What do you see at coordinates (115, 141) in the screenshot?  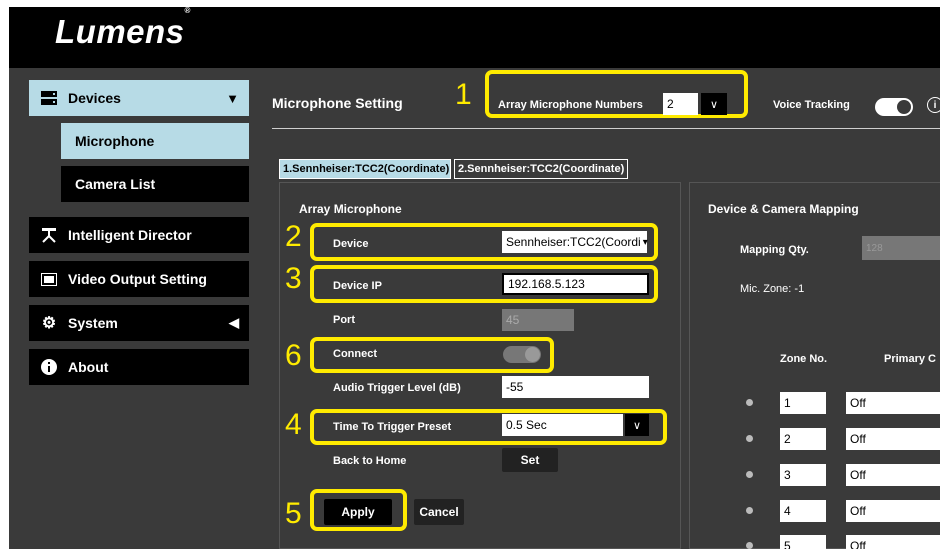 I see `sidebar-sub-item-label: Microphone` at bounding box center [115, 141].